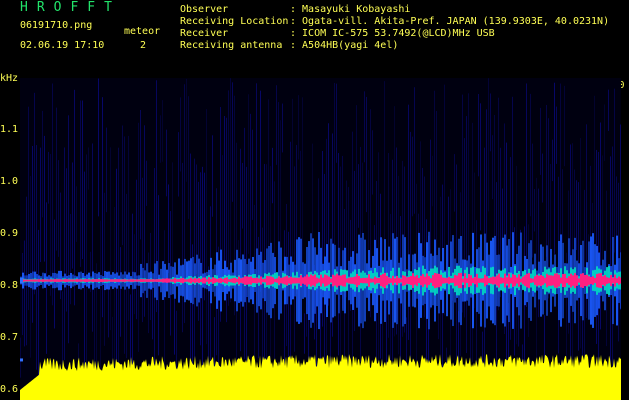  I want to click on y-axis-unit: kHz, so click(9, 78).